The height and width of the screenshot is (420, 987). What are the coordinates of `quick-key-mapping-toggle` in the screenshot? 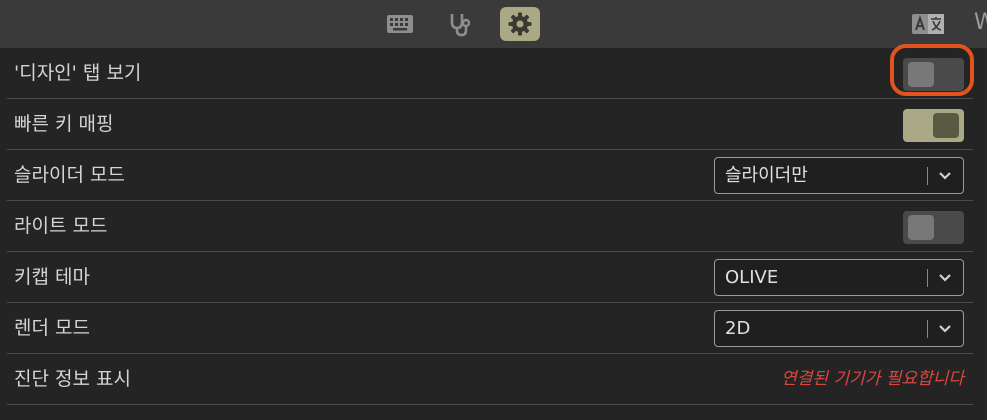 It's located at (933, 125).